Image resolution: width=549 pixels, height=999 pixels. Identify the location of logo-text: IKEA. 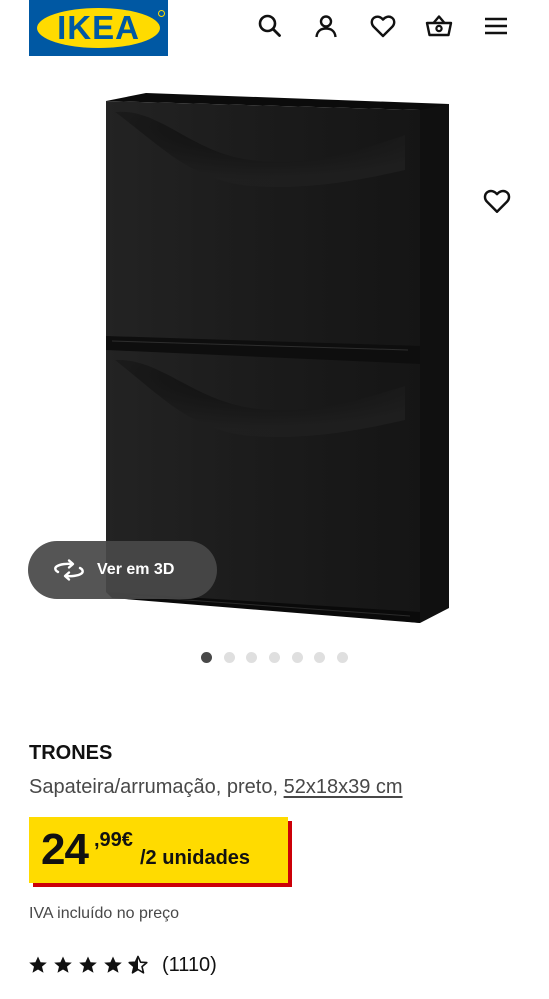
(98, 27).